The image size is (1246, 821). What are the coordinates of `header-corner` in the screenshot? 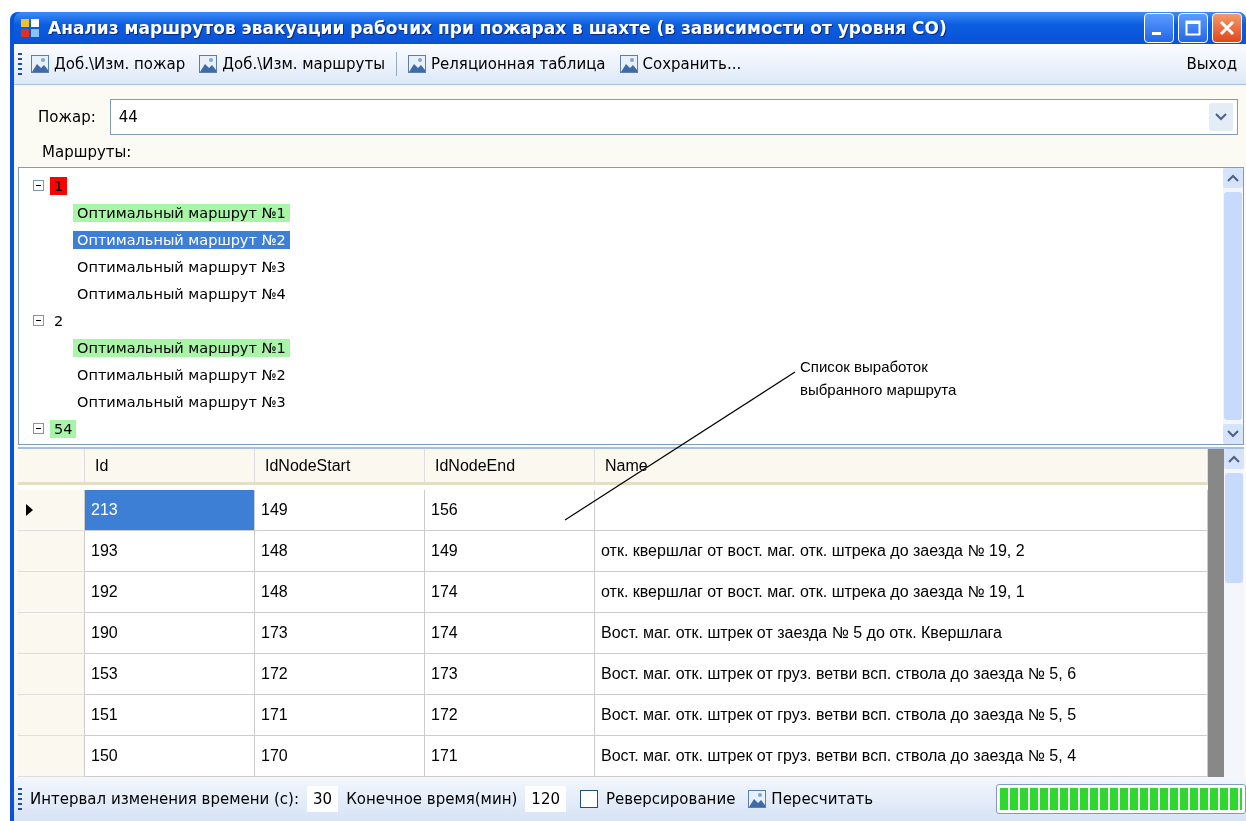 It's located at (51, 467).